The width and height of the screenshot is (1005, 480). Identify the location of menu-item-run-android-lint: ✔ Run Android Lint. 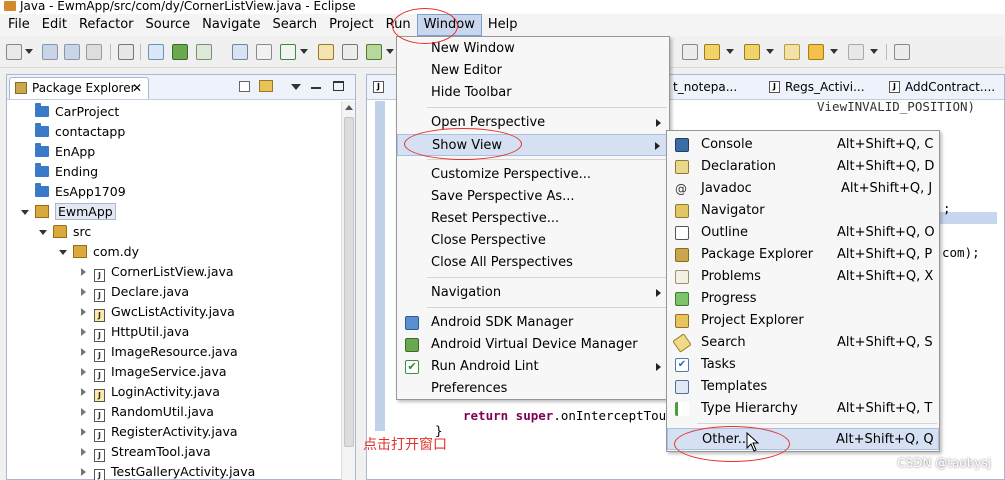
(533, 367).